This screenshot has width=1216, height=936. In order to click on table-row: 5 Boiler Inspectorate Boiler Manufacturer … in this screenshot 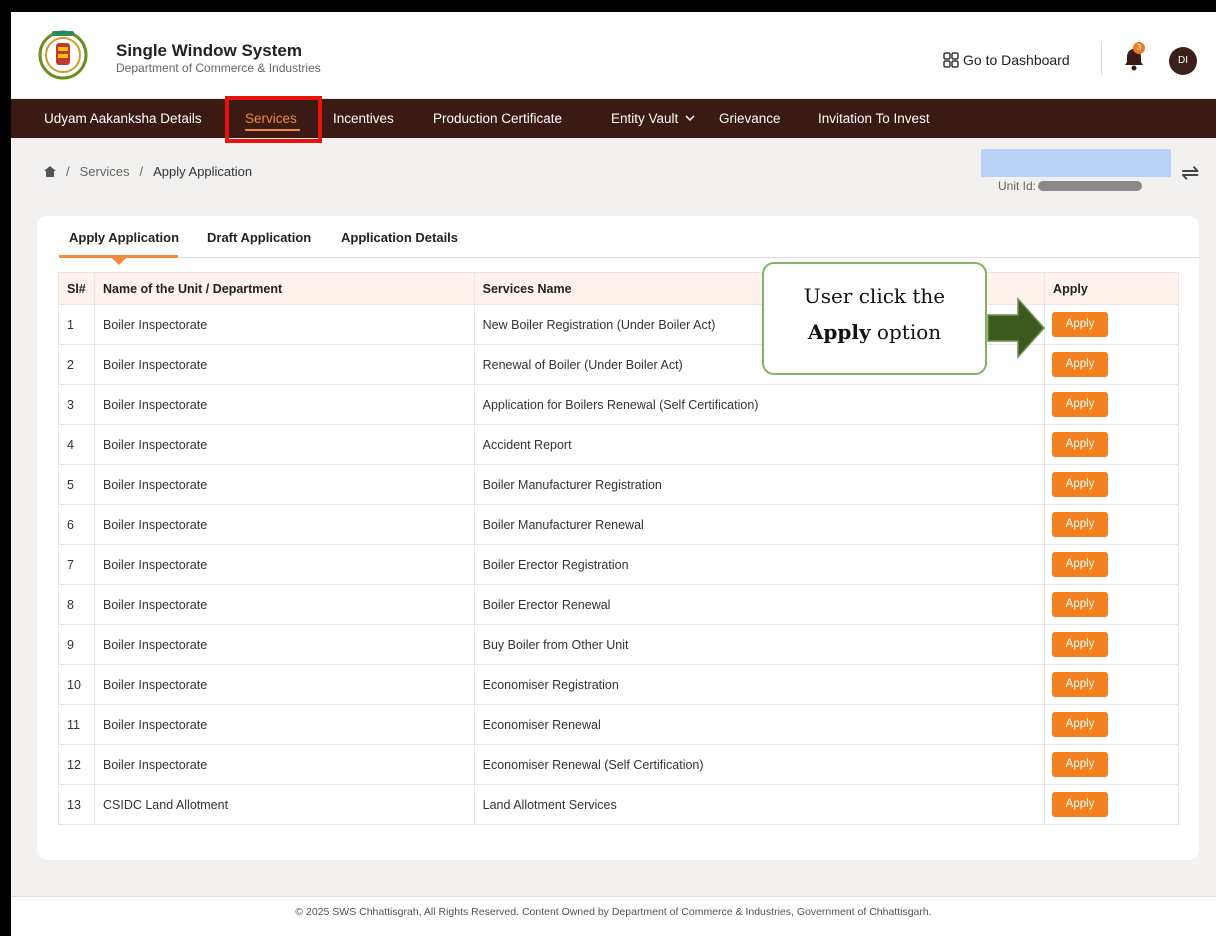, I will do `click(618, 484)`.